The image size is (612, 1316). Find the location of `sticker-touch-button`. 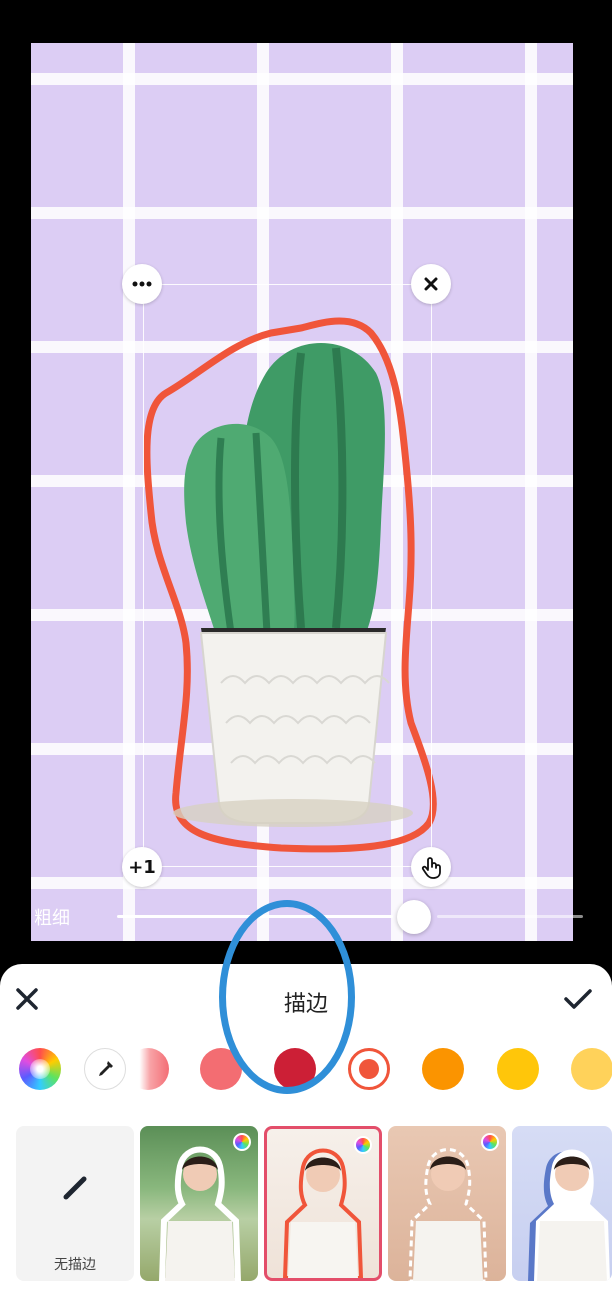

sticker-touch-button is located at coordinates (431, 867).